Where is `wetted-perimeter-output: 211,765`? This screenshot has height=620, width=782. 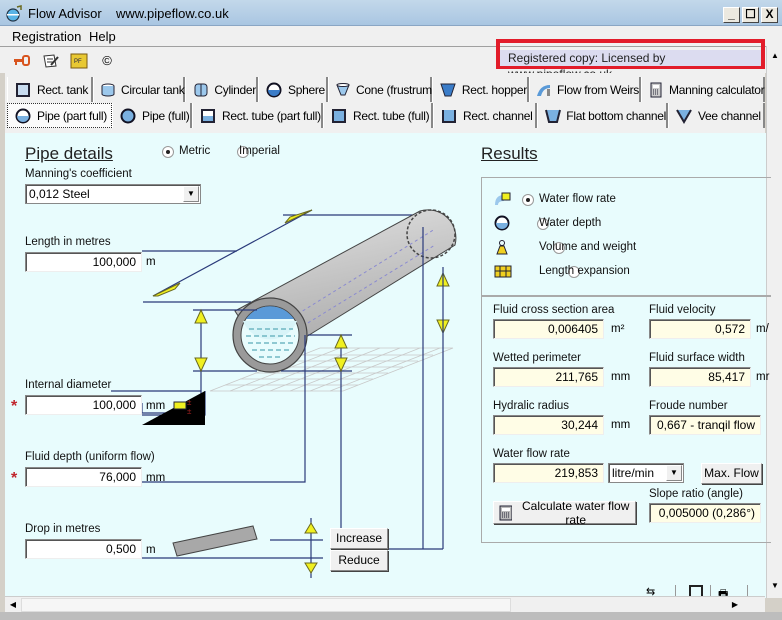
wetted-perimeter-output: 211,765 is located at coordinates (548, 377).